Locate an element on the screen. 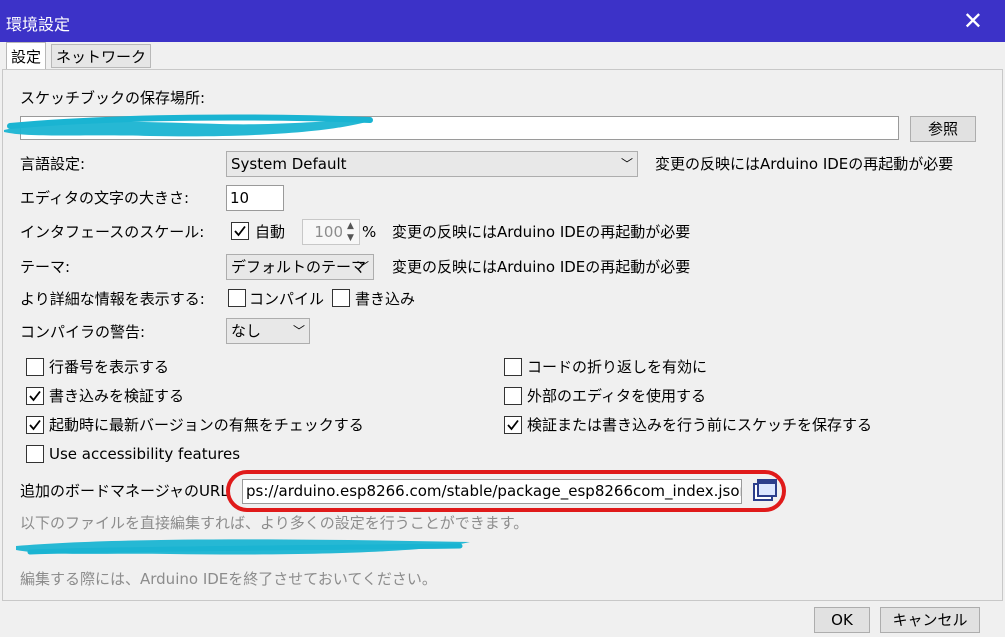 Image resolution: width=1005 pixels, height=637 pixels. verbose-upload-label: 書き込み is located at coordinates (385, 299).